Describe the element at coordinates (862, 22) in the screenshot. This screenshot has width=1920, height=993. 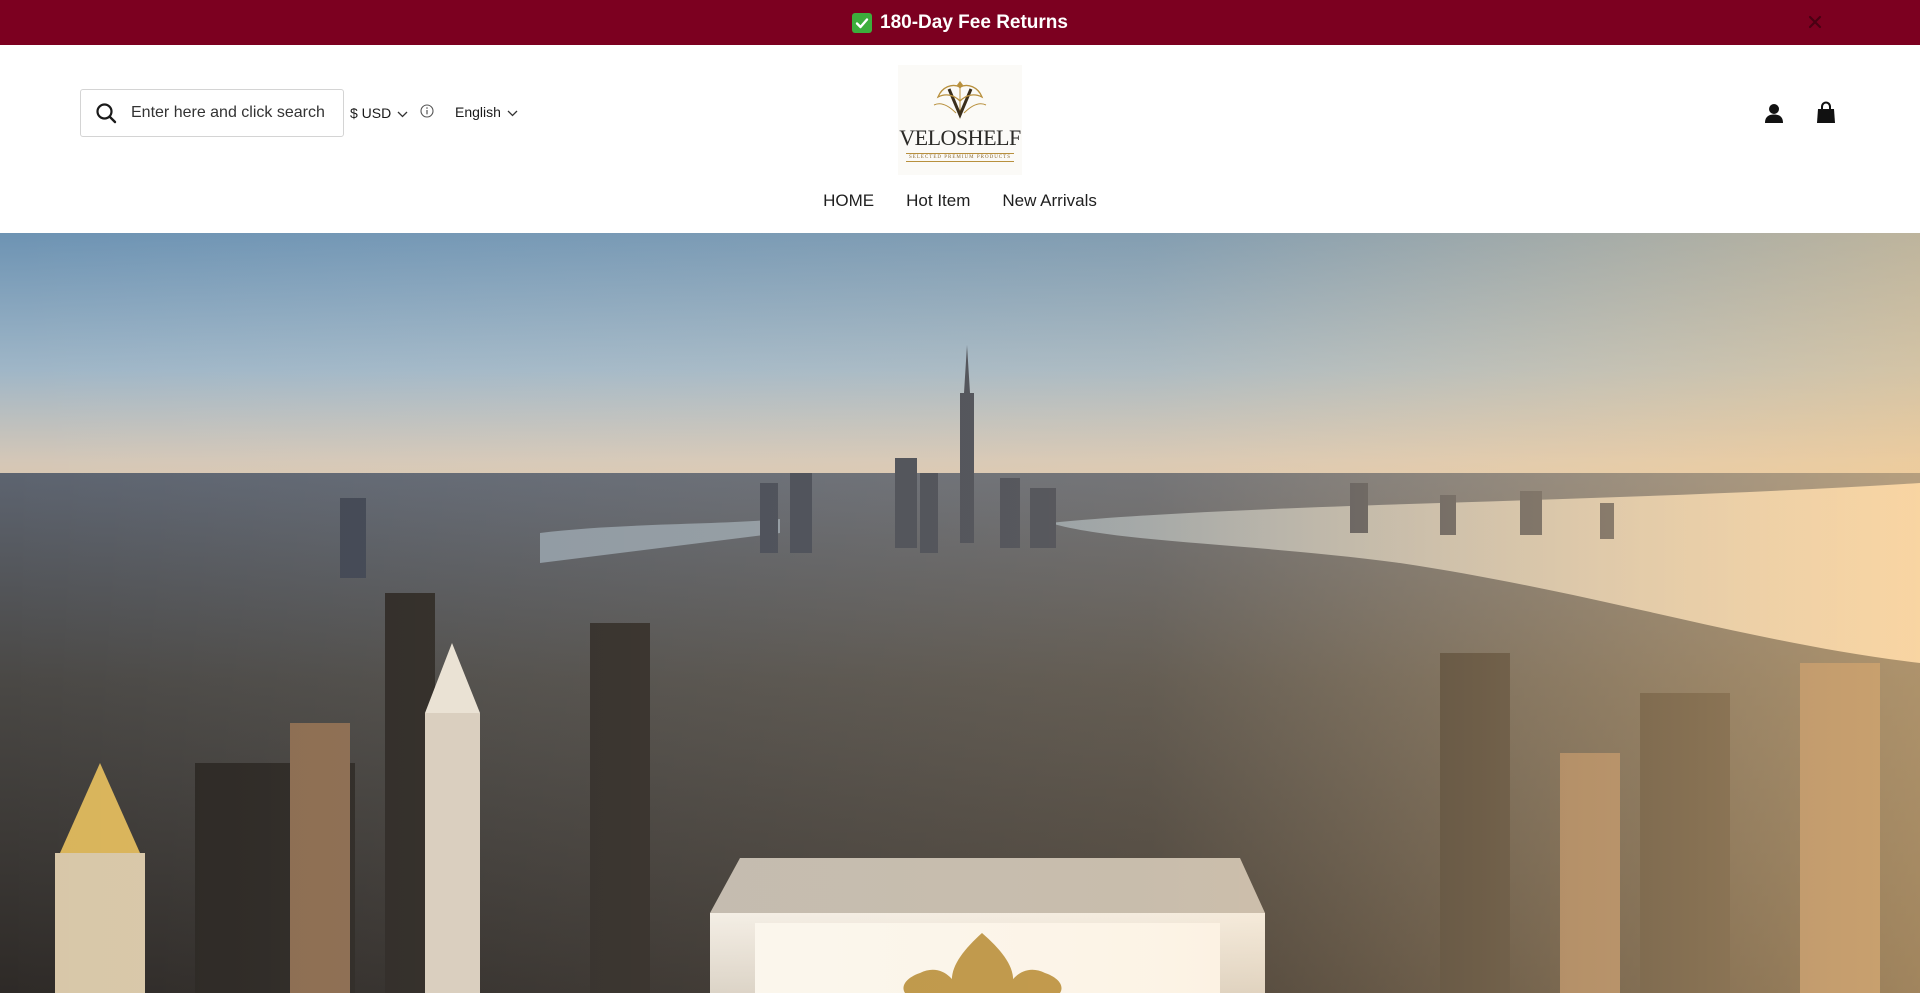
I see `check-mark-icon` at that location.